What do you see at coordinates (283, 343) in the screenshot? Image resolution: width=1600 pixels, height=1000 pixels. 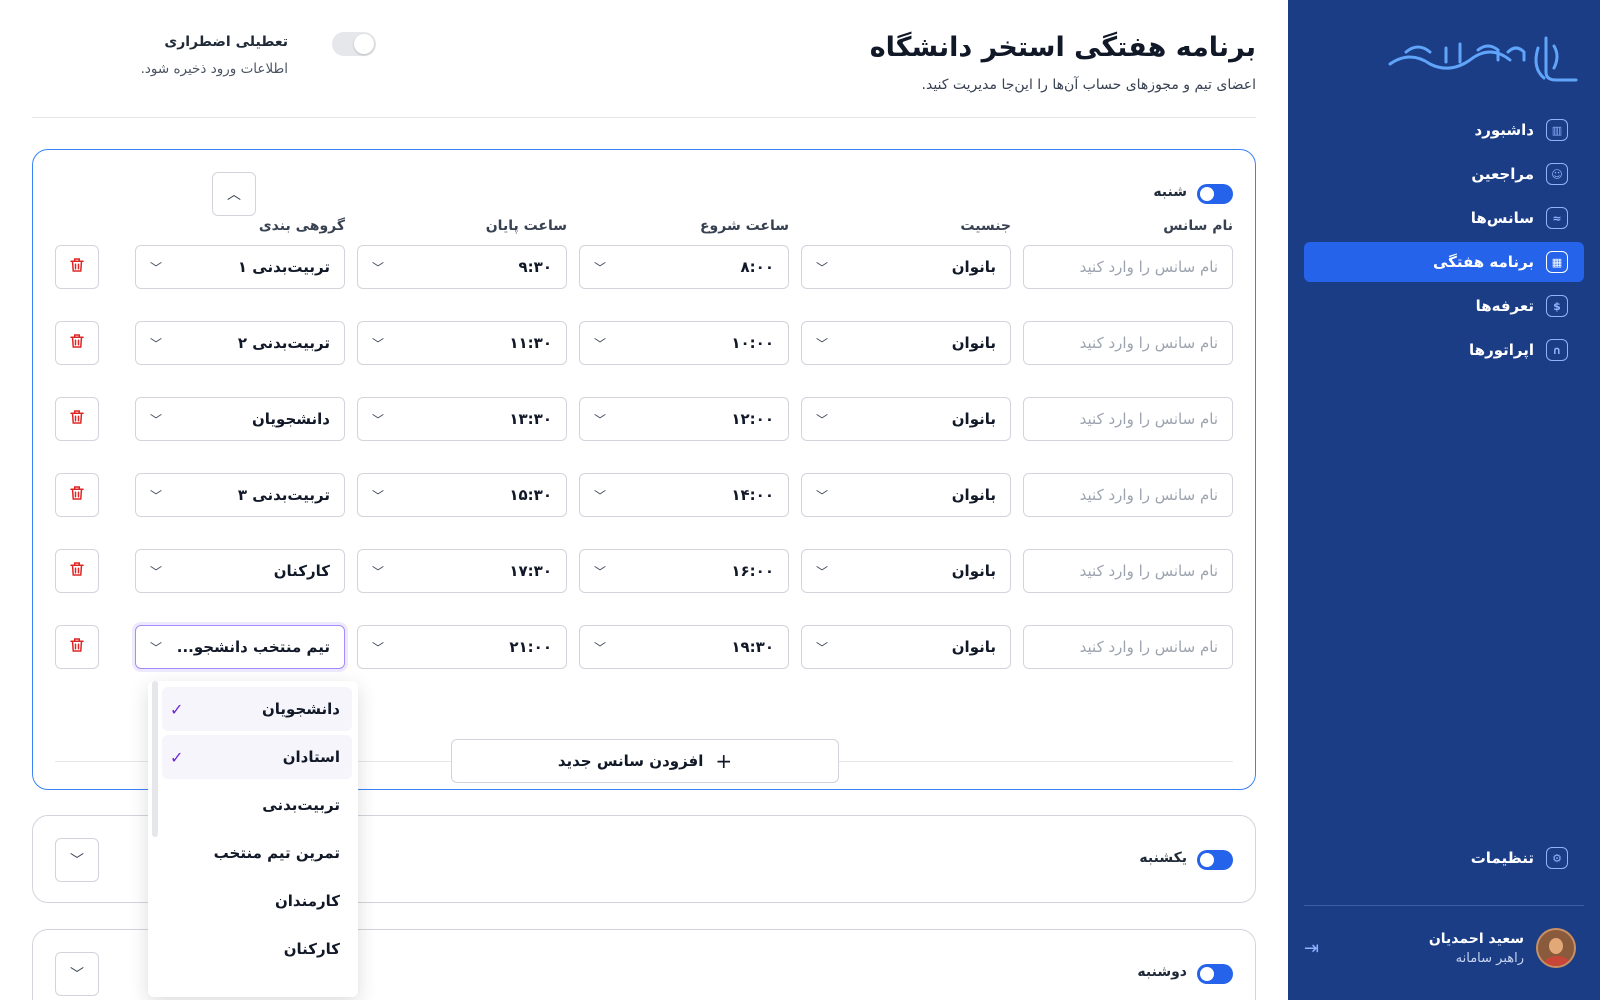 I see `group-value: تربیت‌بدنی ۲` at bounding box center [283, 343].